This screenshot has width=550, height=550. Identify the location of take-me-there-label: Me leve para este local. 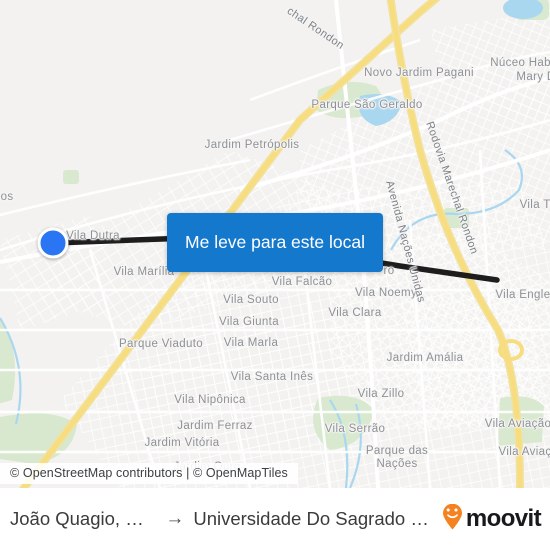
(275, 242).